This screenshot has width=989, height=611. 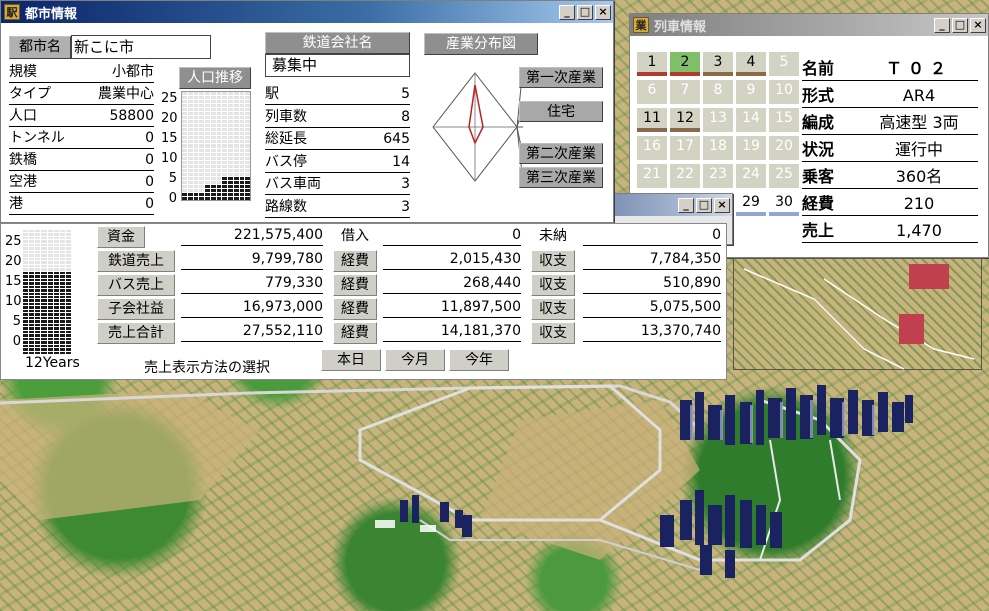 I want to click on company-stat-value: 5, so click(x=405, y=94).